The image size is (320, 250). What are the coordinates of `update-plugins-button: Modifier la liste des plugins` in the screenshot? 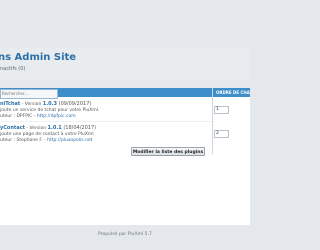 It's located at (168, 151).